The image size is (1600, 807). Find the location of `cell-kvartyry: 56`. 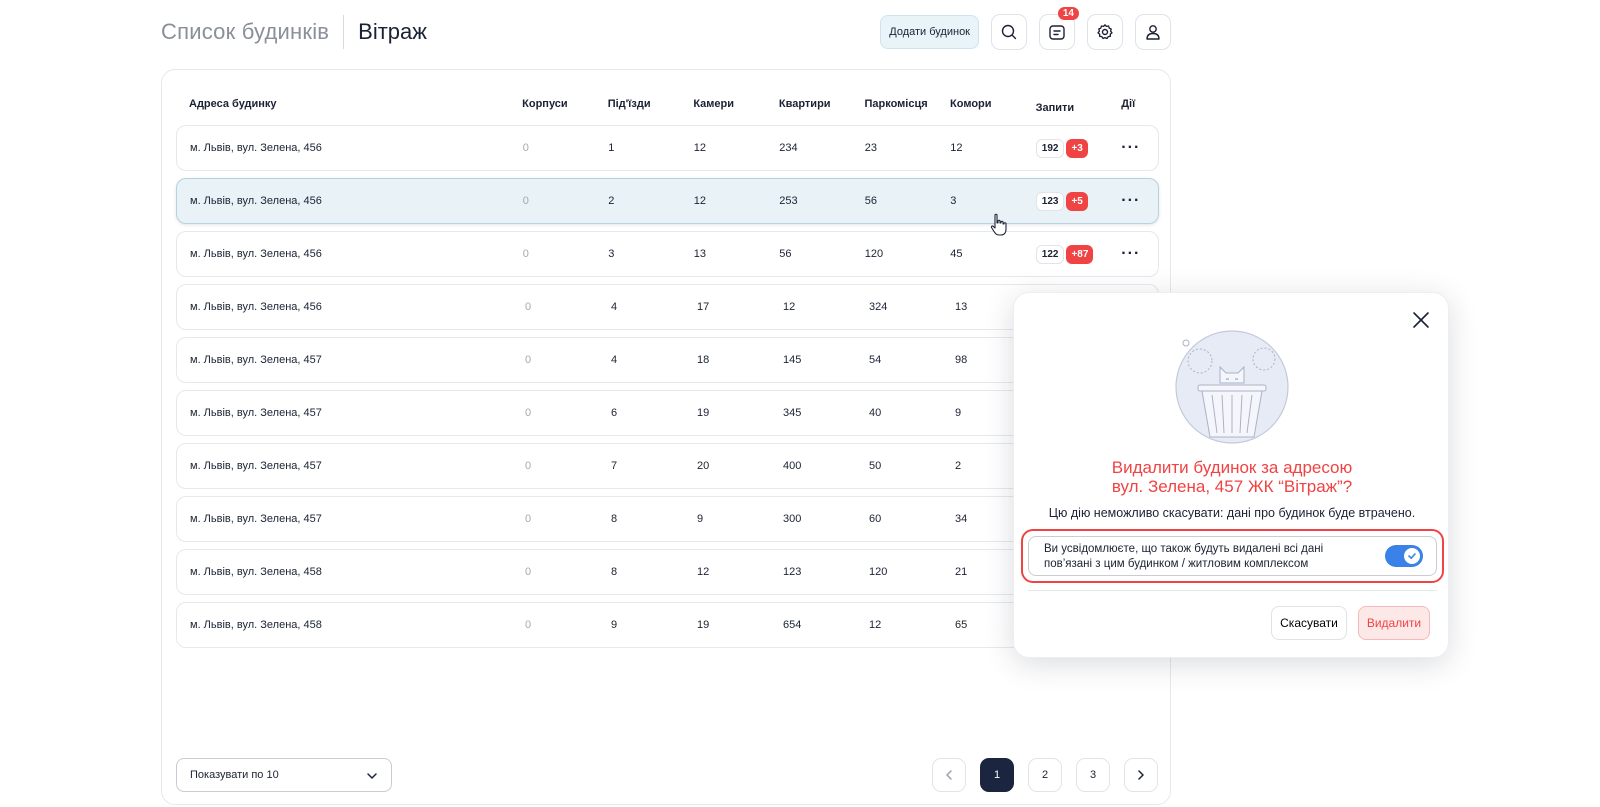

cell-kvartyry: 56 is located at coordinates (785, 254).